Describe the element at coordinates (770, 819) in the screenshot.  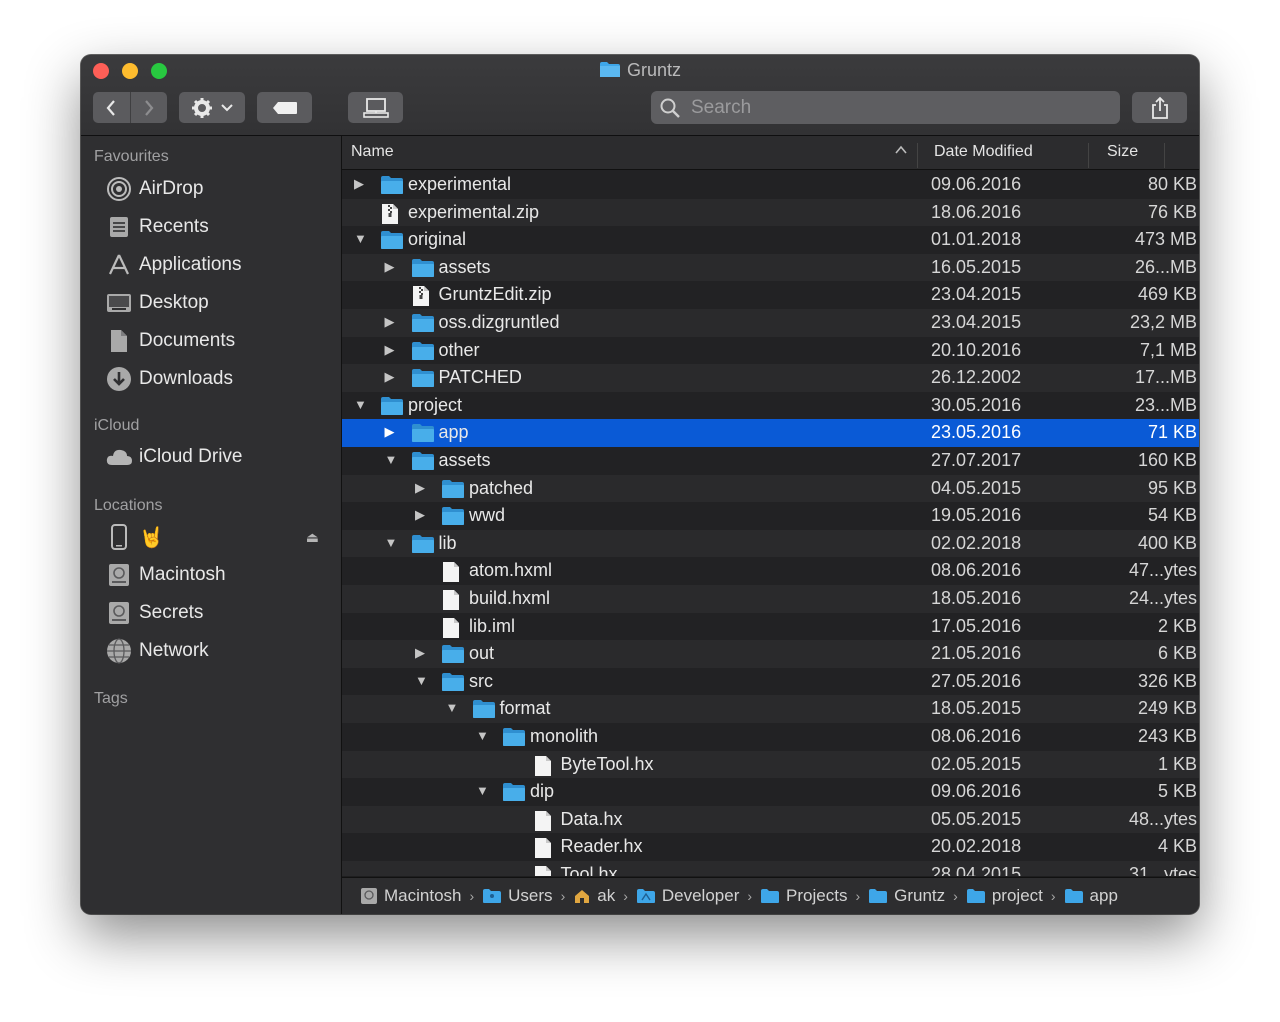
I see `file-row: Data.hx 05.05.2015 48...ytes` at that location.